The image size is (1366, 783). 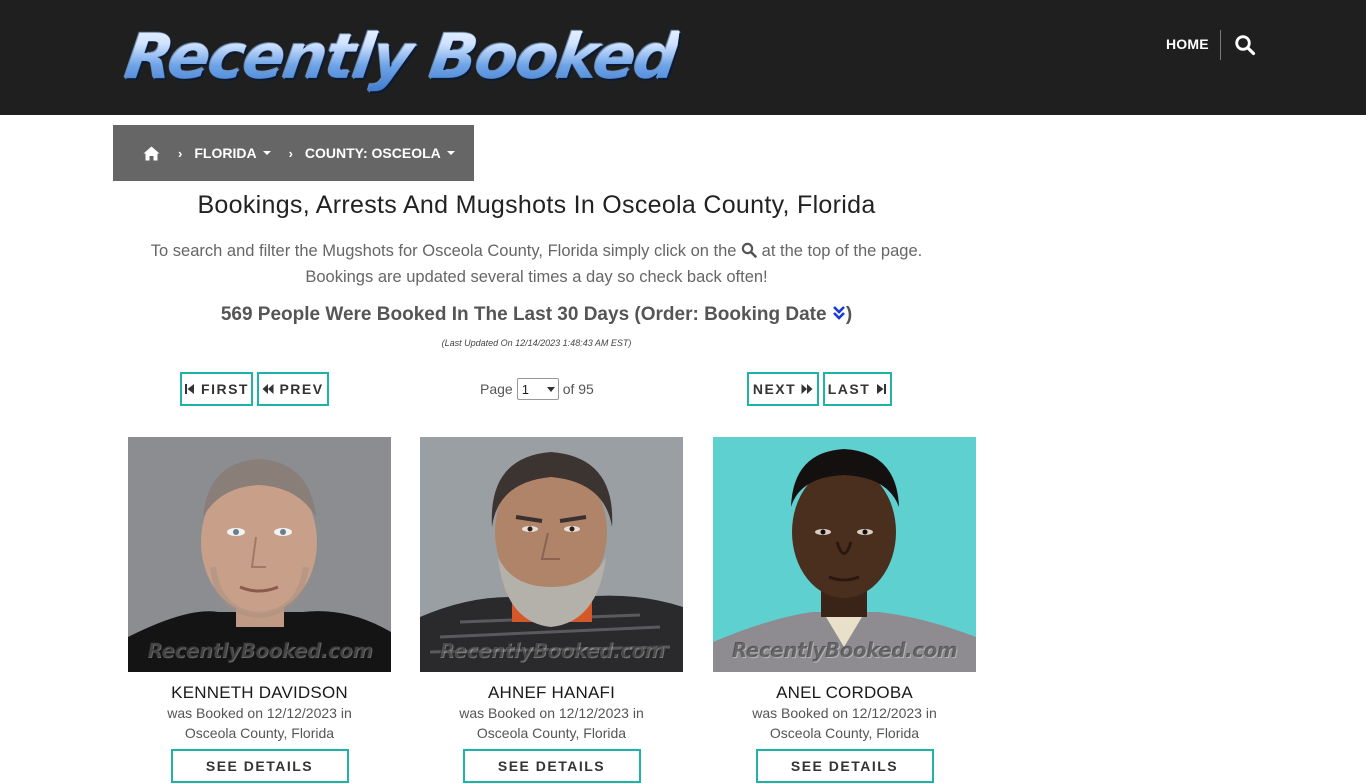 I want to click on logo-text: Recently Booked, so click(x=401, y=57).